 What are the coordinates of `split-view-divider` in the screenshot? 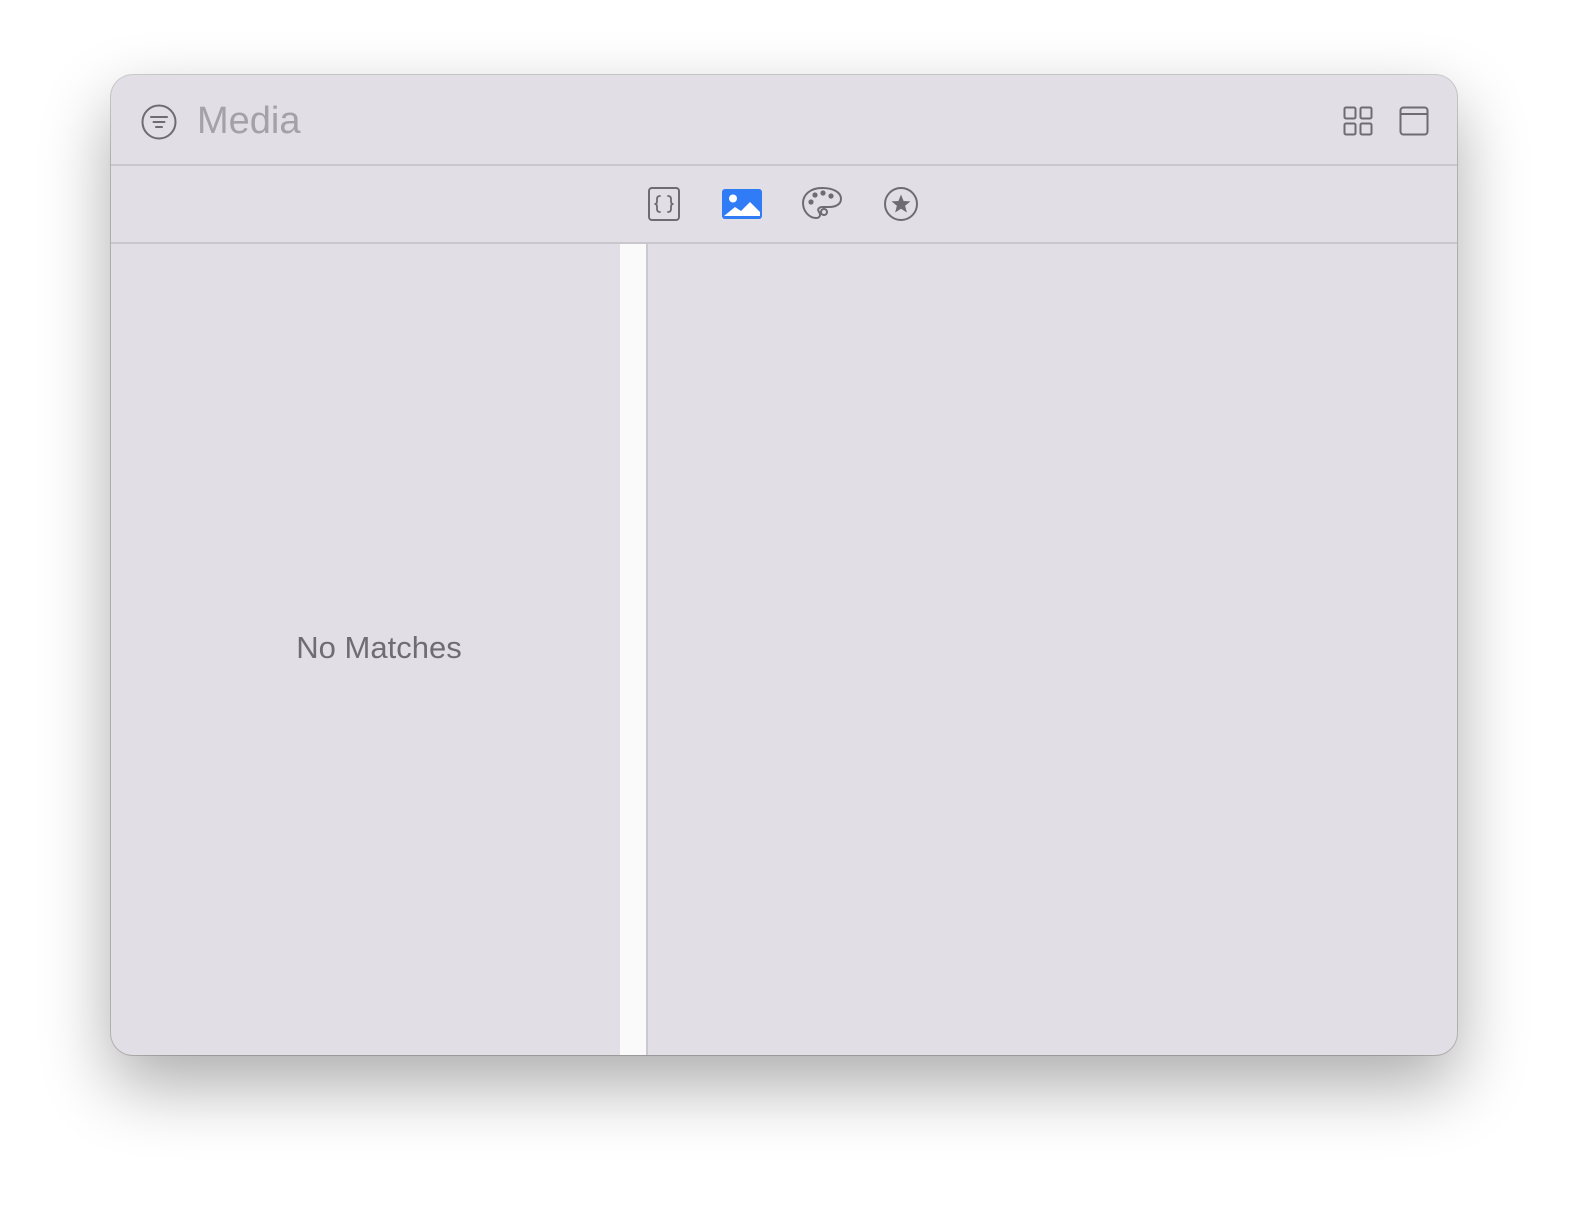 It's located at (634, 649).